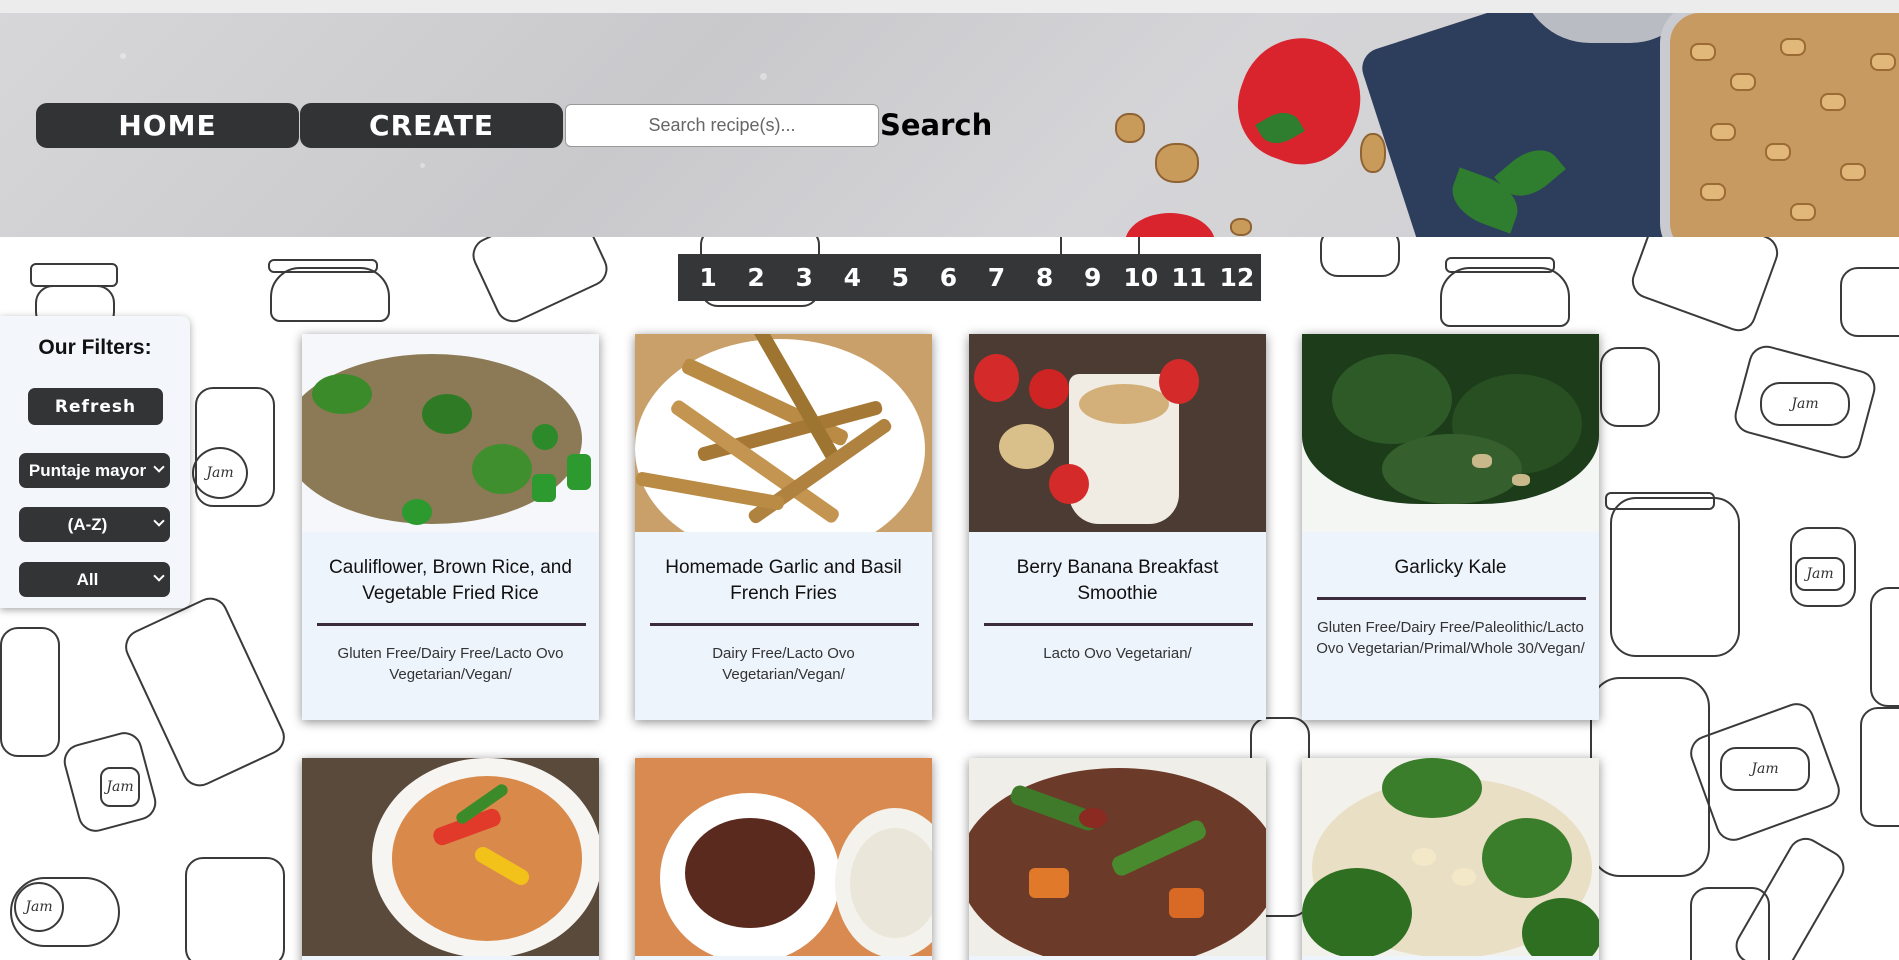 This screenshot has height=960, width=1899. What do you see at coordinates (1117, 653) in the screenshot?
I see `recipe-diets: Lacto Ovo Vegetarian/` at bounding box center [1117, 653].